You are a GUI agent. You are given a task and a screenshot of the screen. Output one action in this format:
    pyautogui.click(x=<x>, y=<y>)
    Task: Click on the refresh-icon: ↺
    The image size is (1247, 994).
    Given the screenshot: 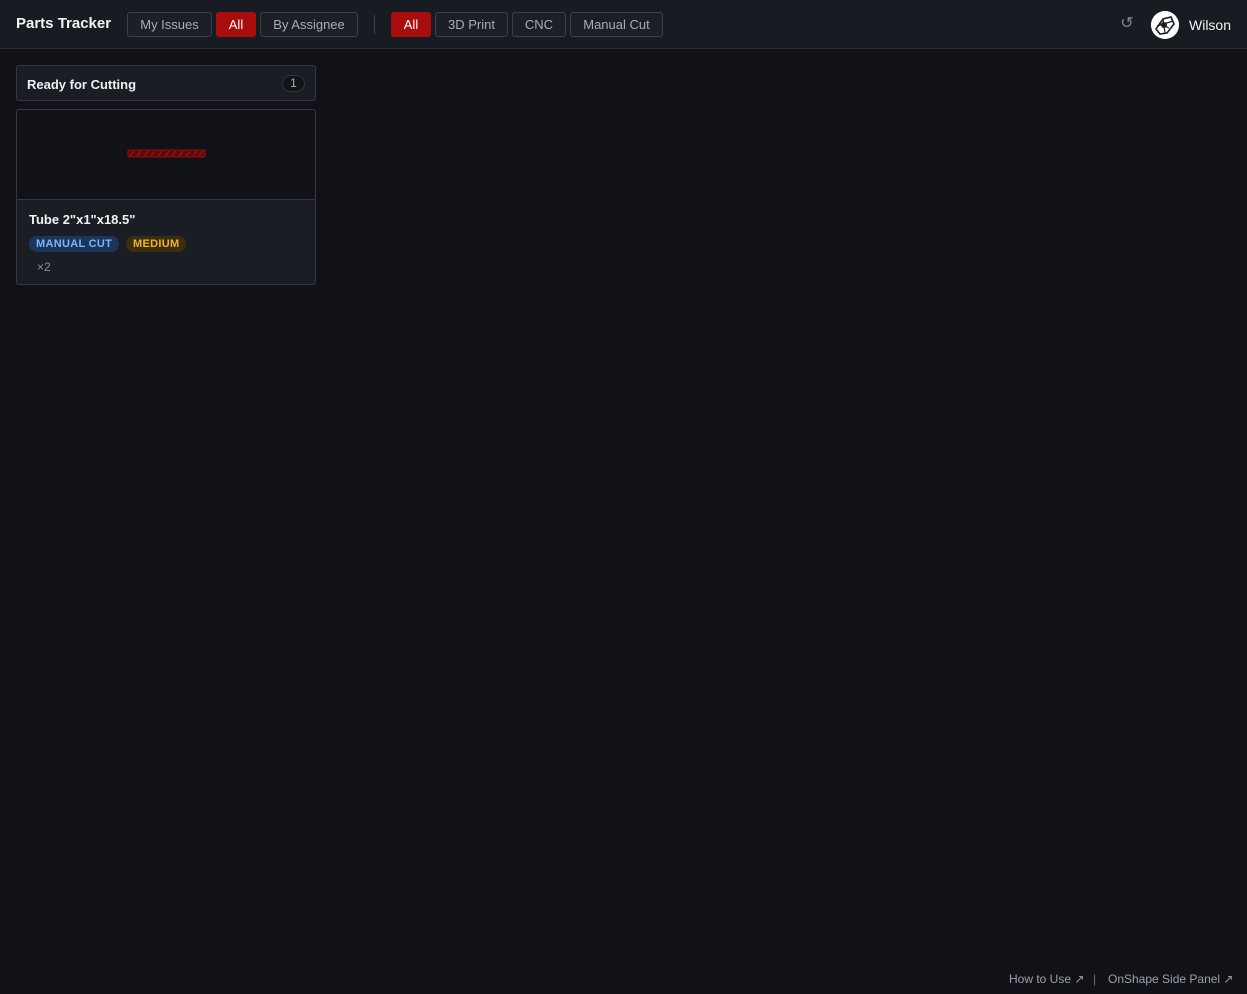 What is the action you would take?
    pyautogui.click(x=1127, y=24)
    